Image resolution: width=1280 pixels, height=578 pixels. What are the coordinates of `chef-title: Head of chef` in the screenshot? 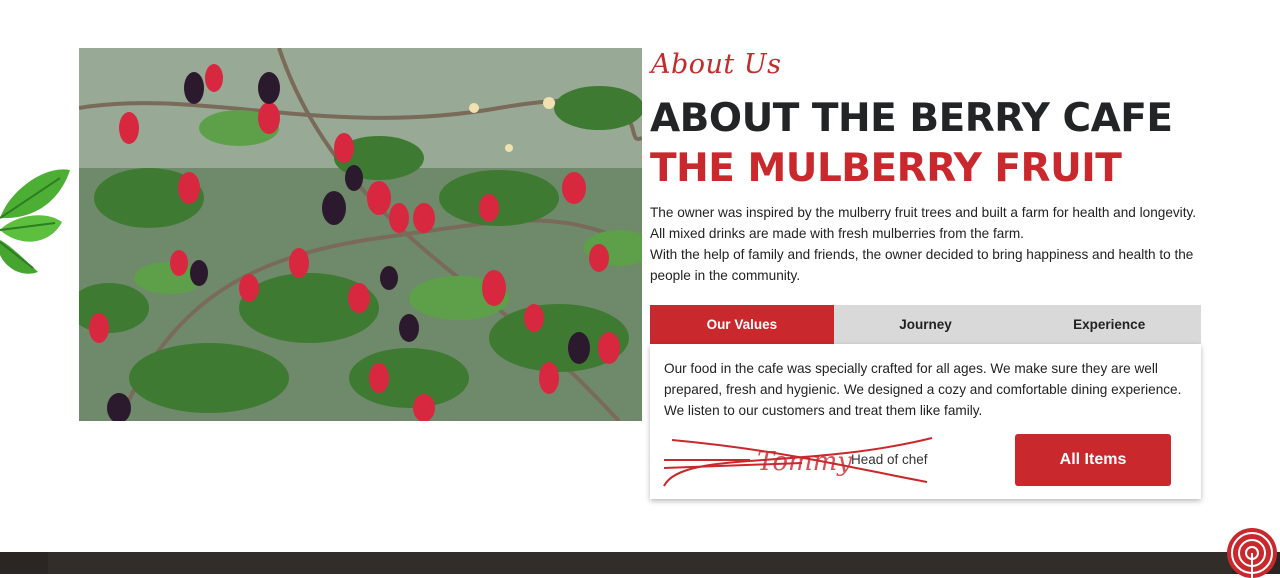 It's located at (889, 459).